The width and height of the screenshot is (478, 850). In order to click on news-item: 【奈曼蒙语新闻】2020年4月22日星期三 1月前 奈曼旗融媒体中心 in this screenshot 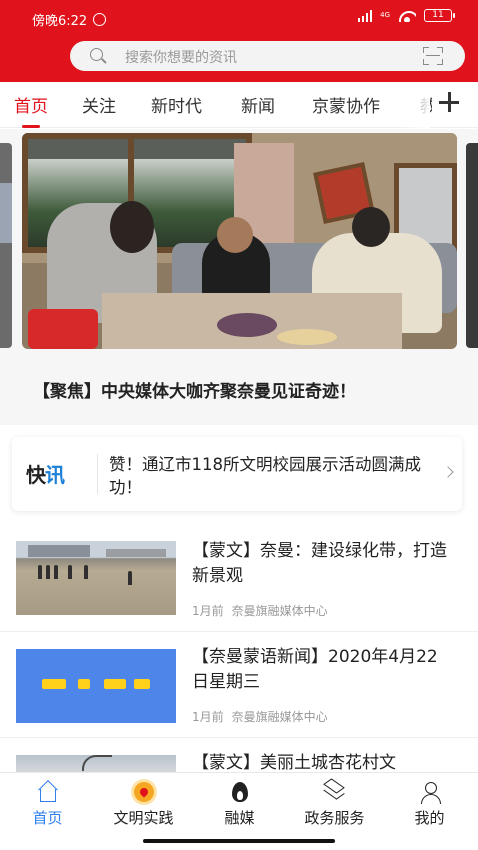, I will do `click(239, 685)`.